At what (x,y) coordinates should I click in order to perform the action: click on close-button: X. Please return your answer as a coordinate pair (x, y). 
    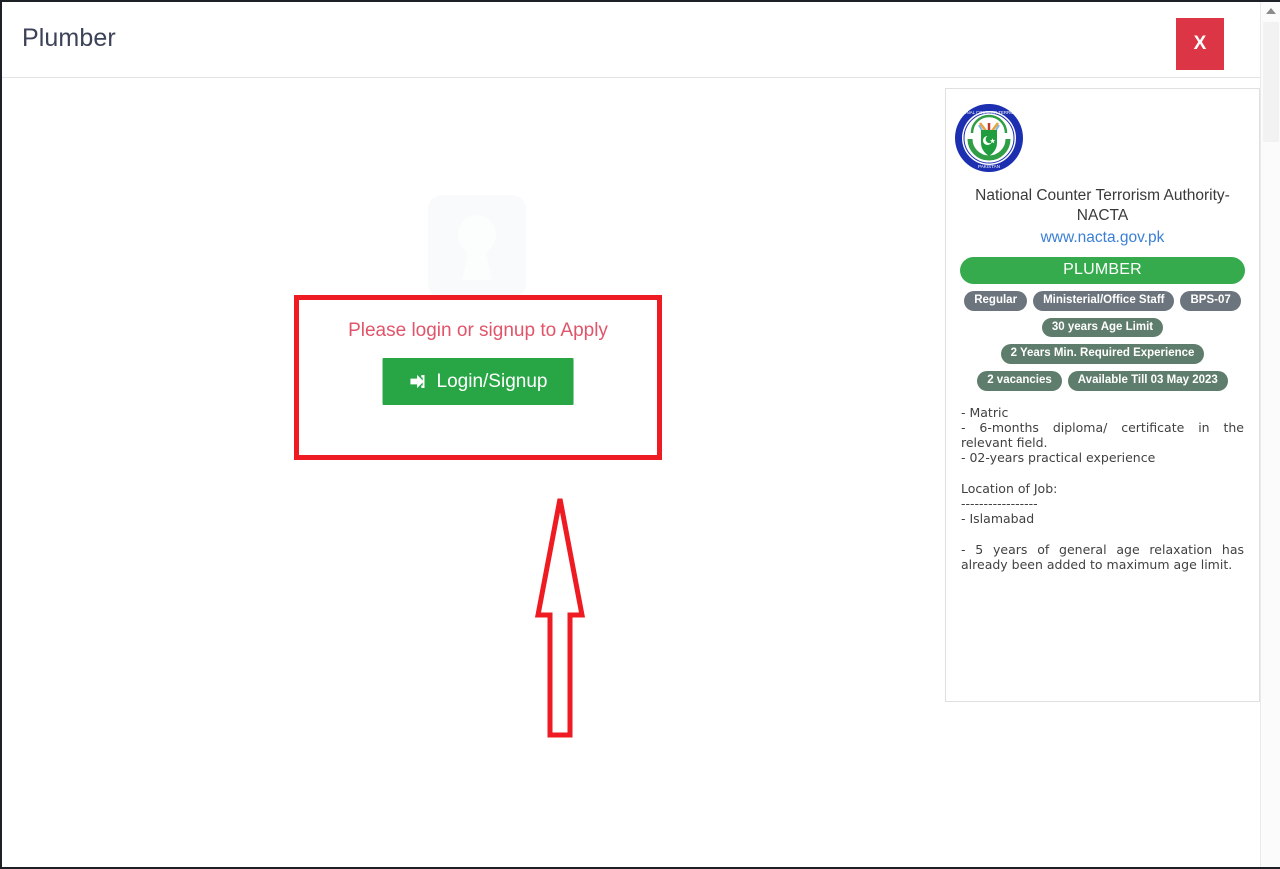
    Looking at the image, I should click on (1200, 44).